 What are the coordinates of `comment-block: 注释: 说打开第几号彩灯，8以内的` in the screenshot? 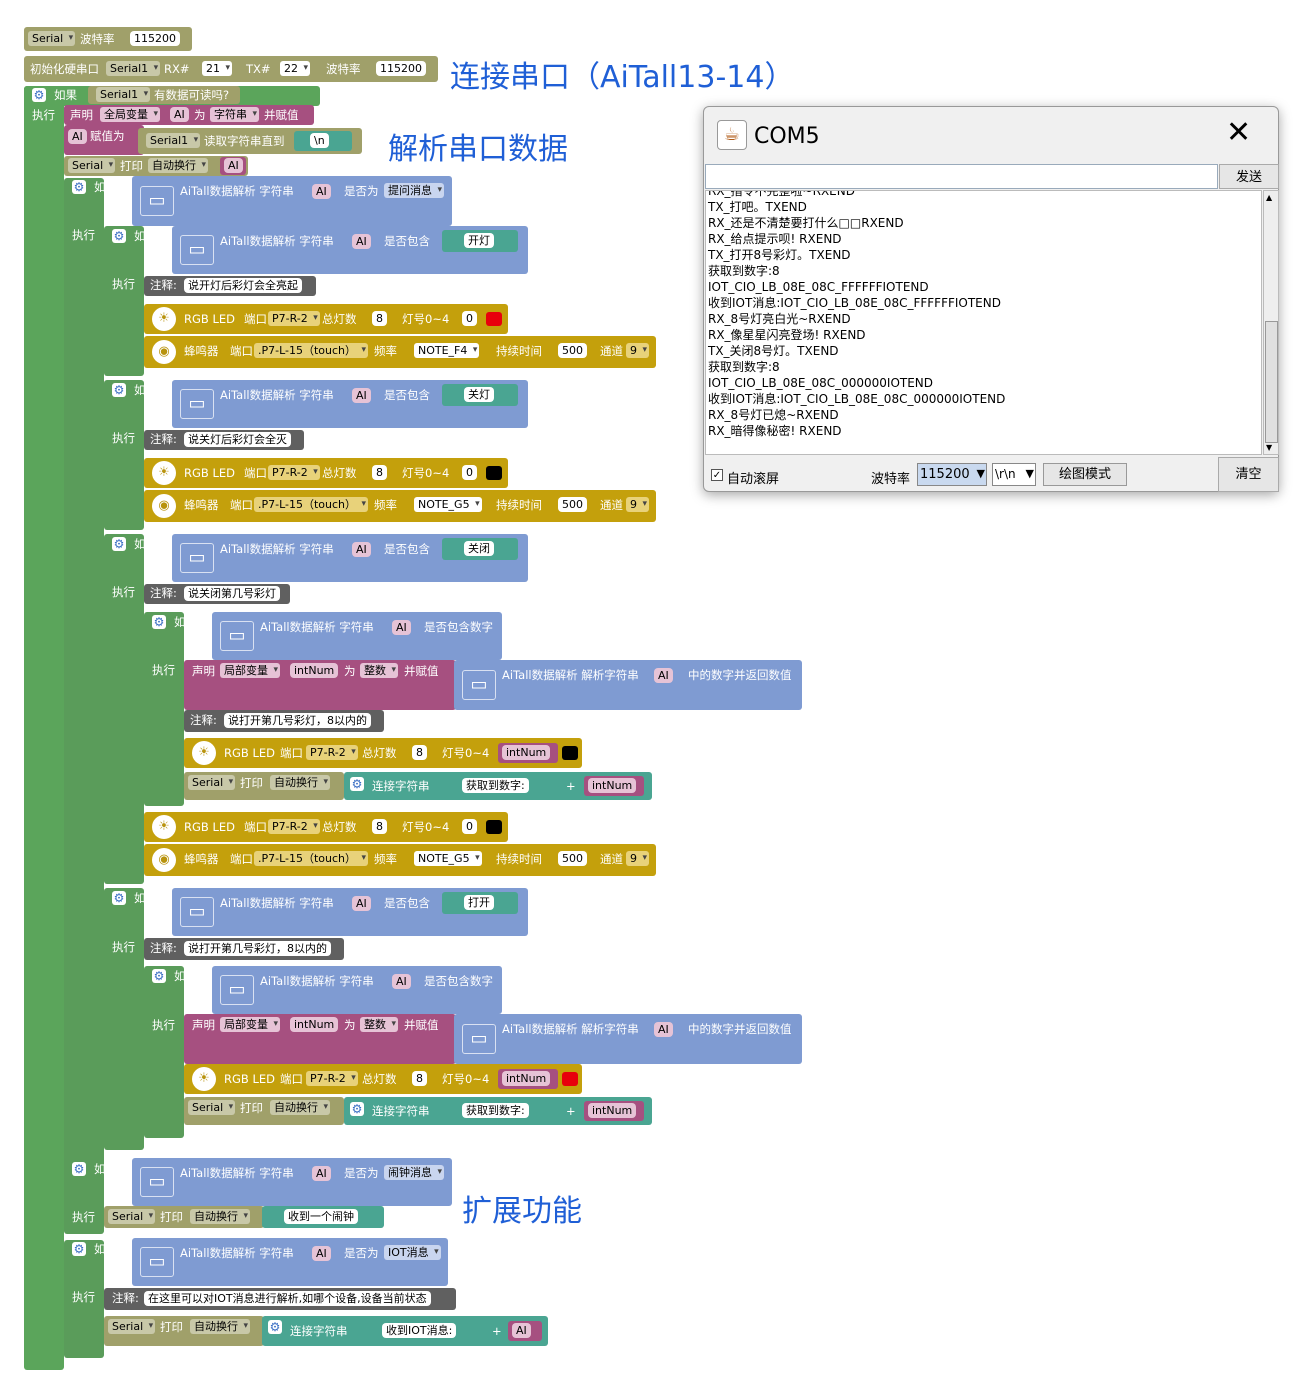 It's located at (244, 949).